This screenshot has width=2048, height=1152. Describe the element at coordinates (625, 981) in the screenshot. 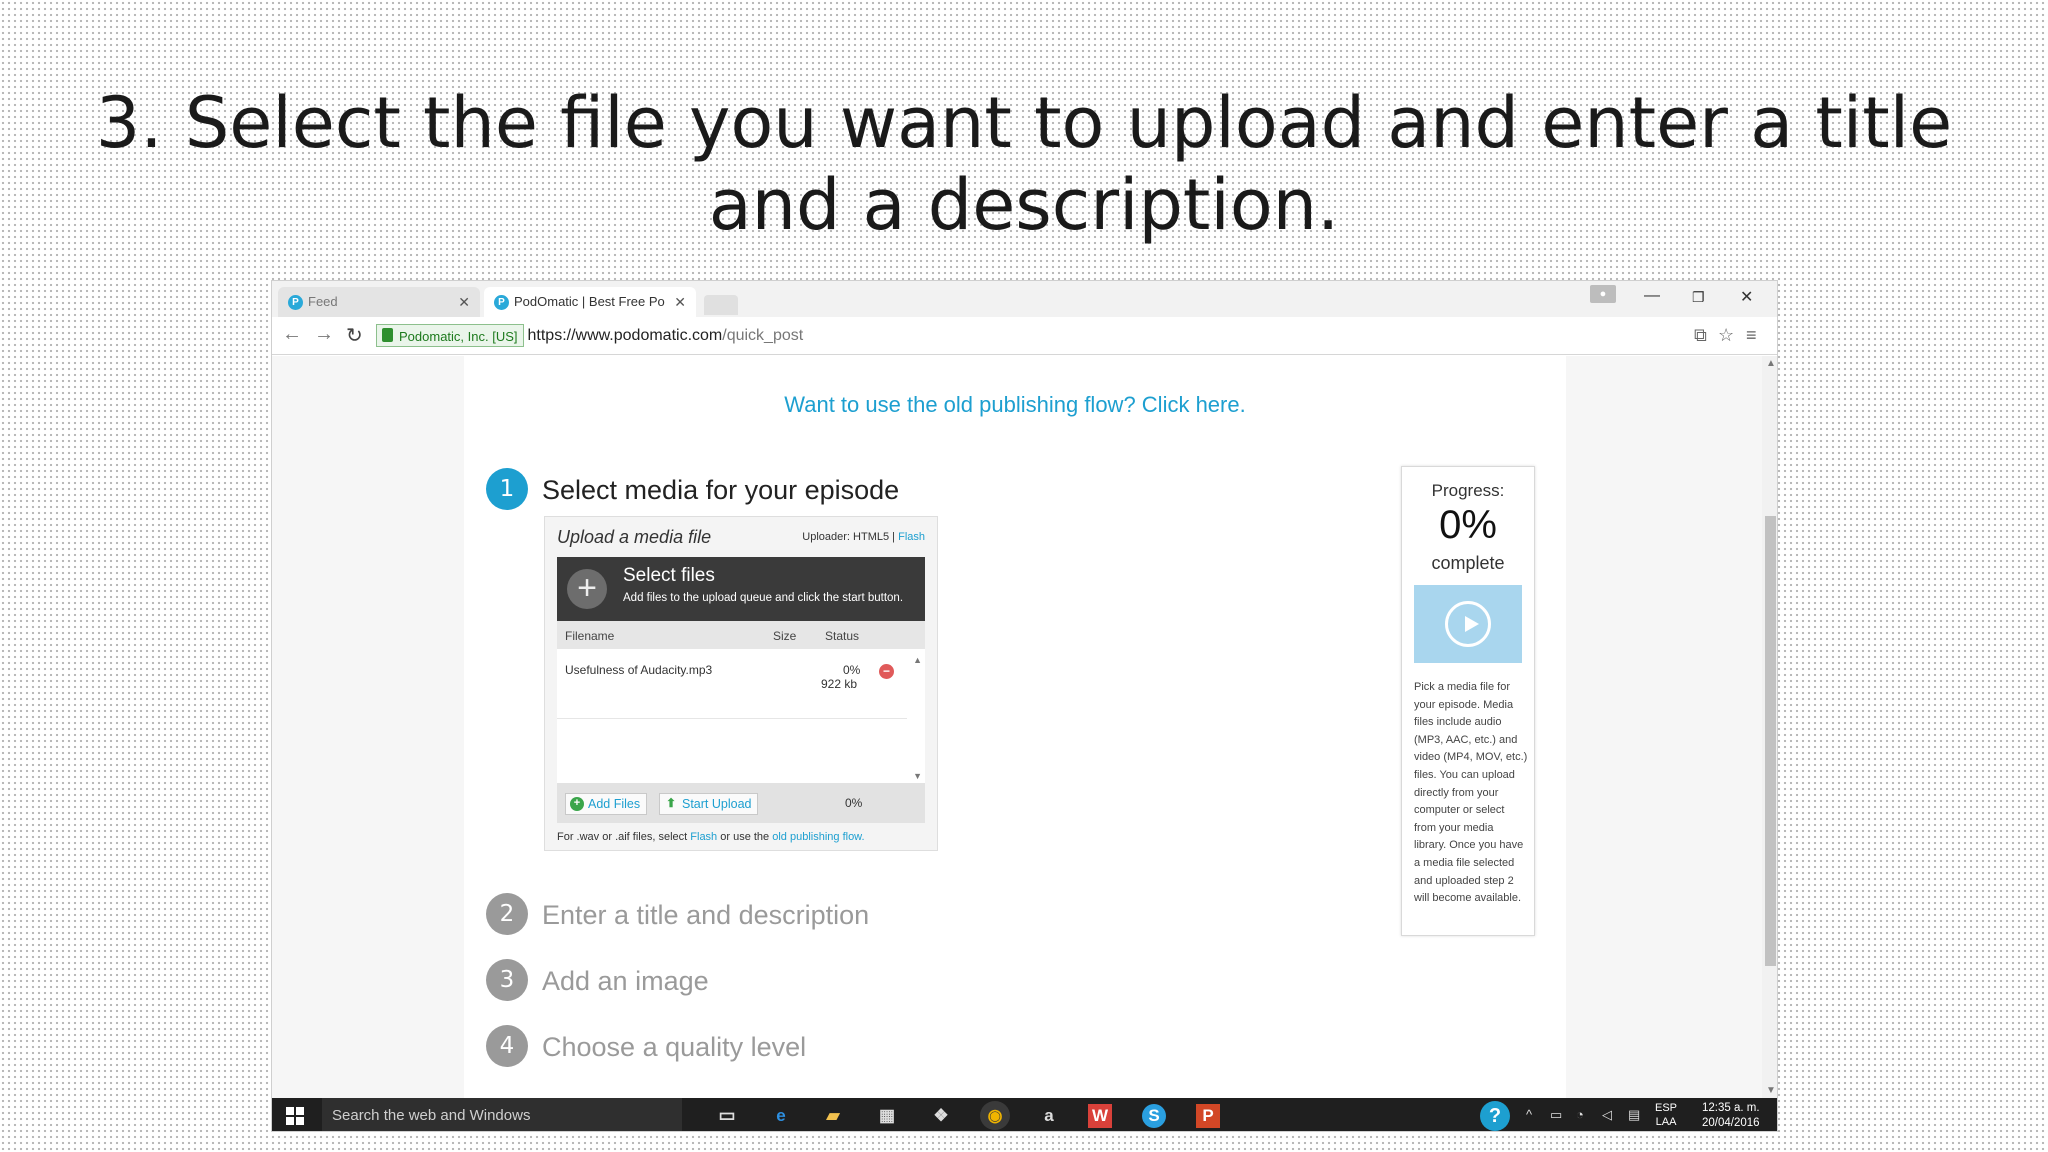

I see `step-label: Add an image` at that location.